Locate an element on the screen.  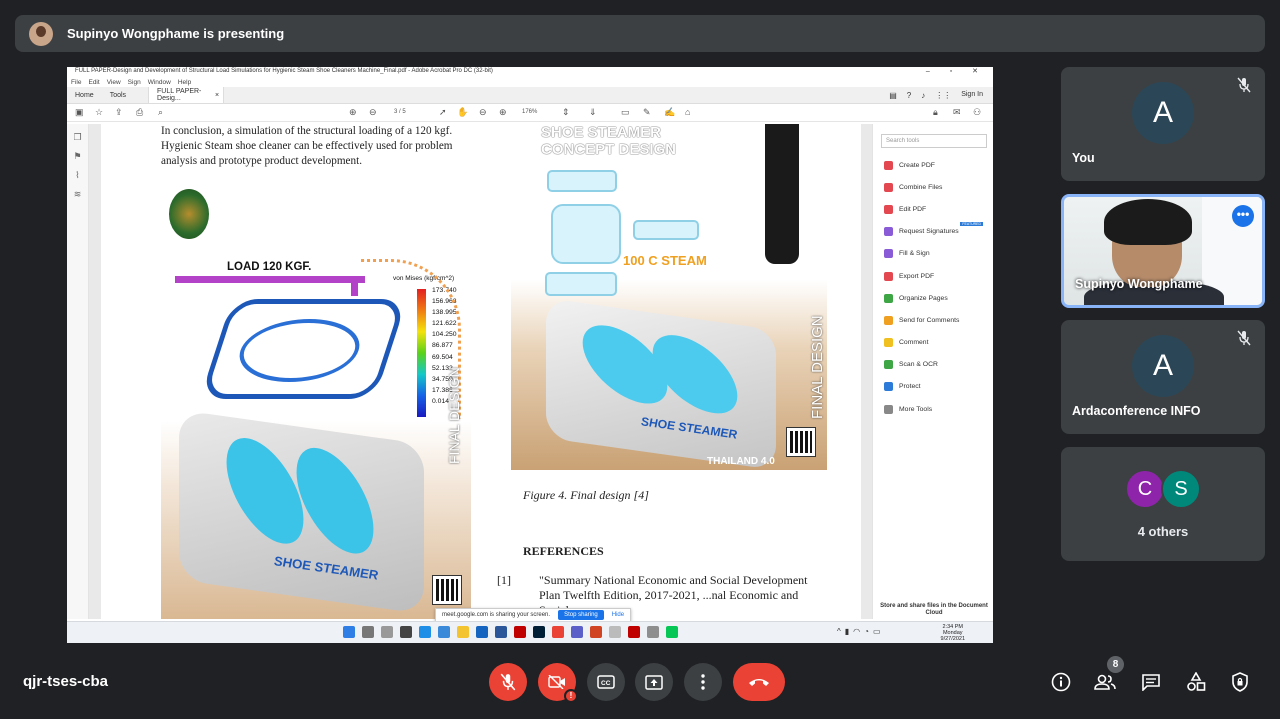
tool-item: Request Signatures FEATURED is located at coordinates (933, 232).